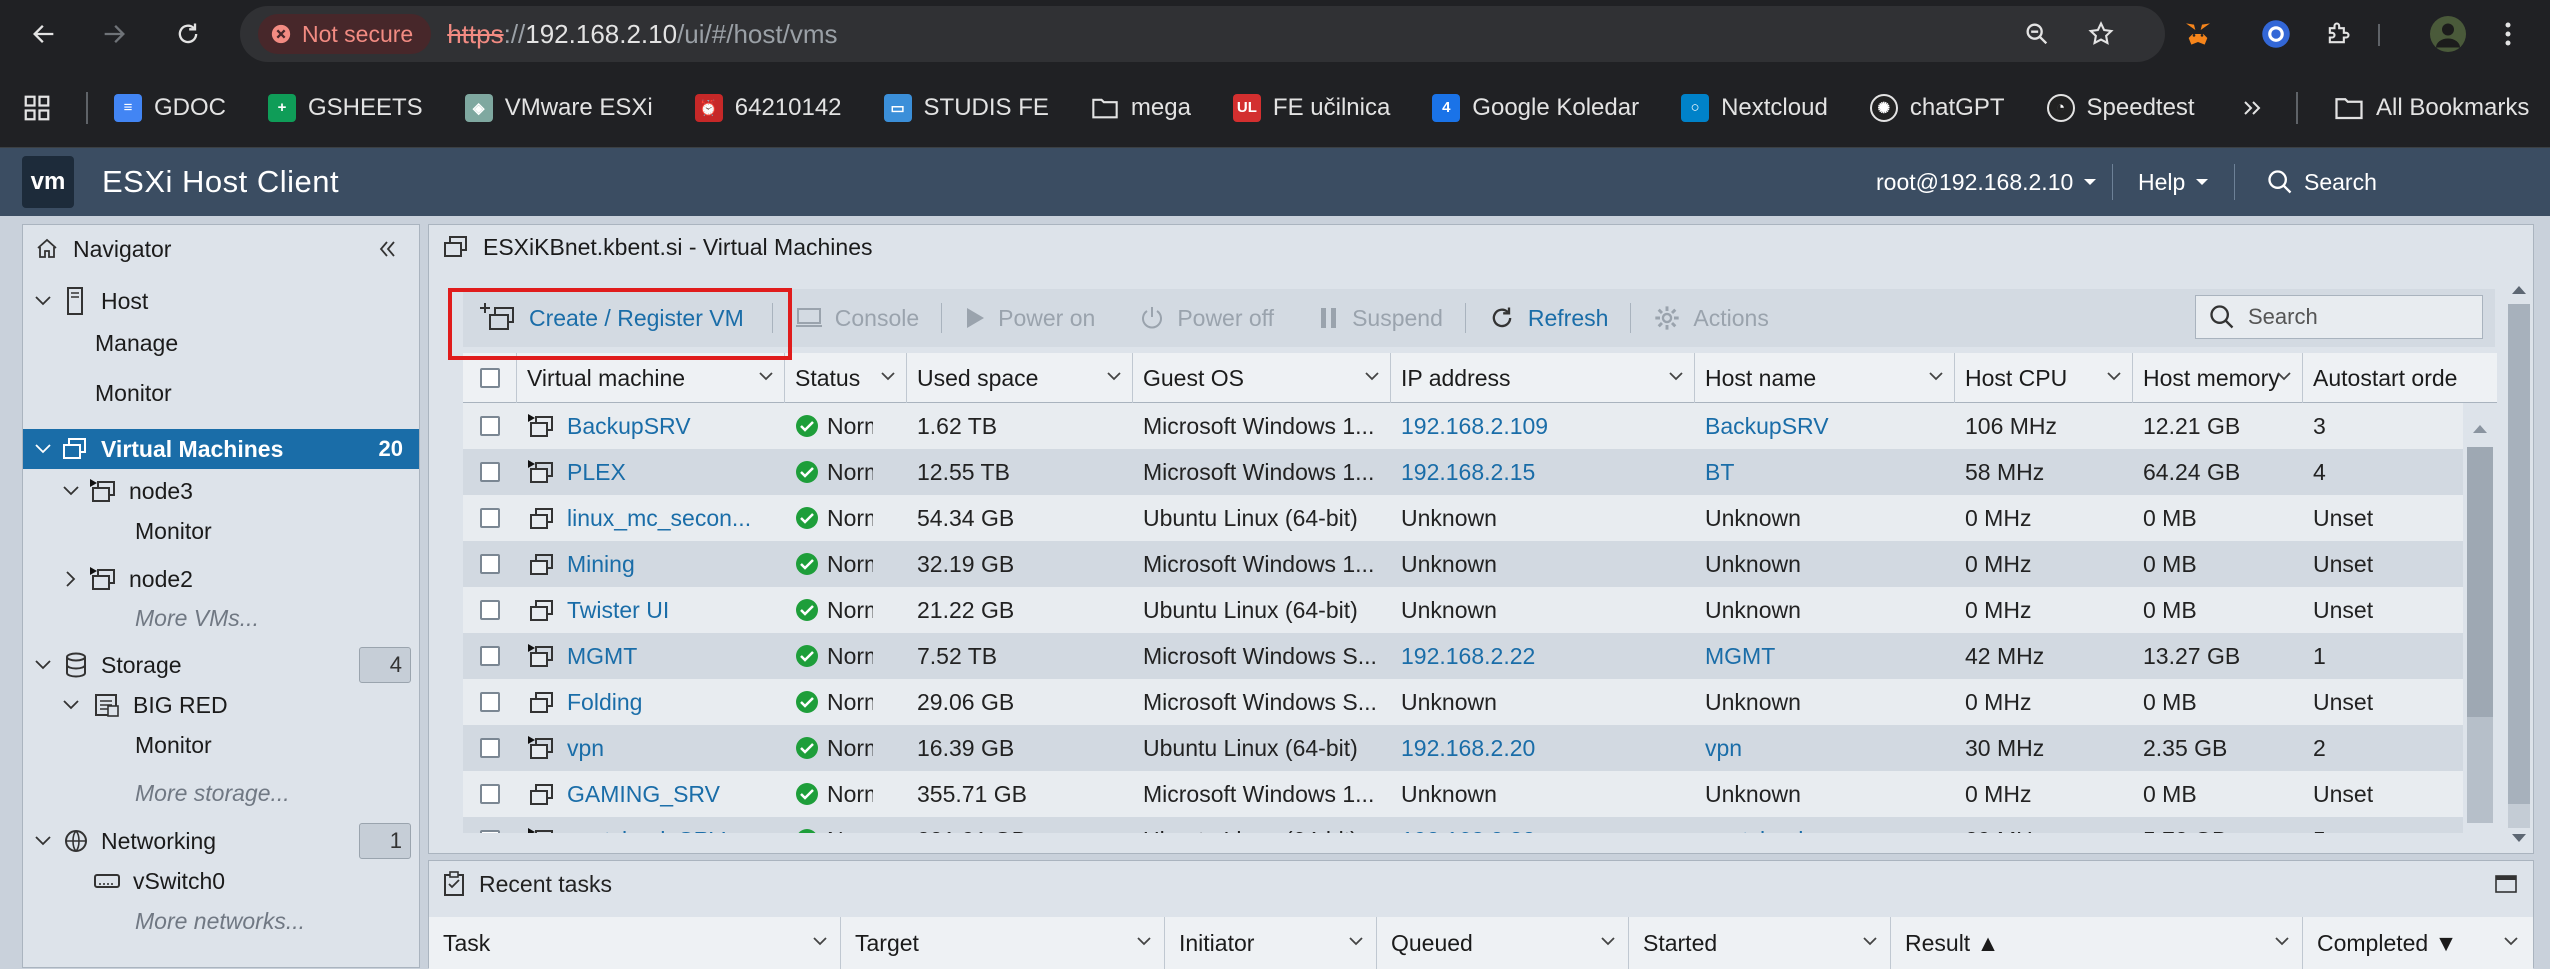 Image resolution: width=2550 pixels, height=969 pixels. What do you see at coordinates (221, 665) in the screenshot?
I see `nav-storage: Storage 4` at bounding box center [221, 665].